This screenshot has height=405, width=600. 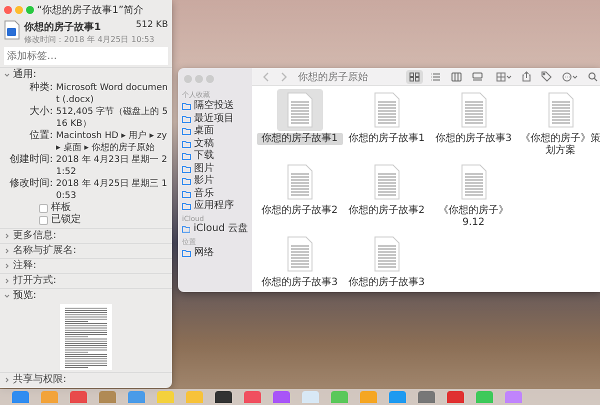 What do you see at coordinates (215, 253) in the screenshot?
I see `sidebar-item: 网络` at bounding box center [215, 253].